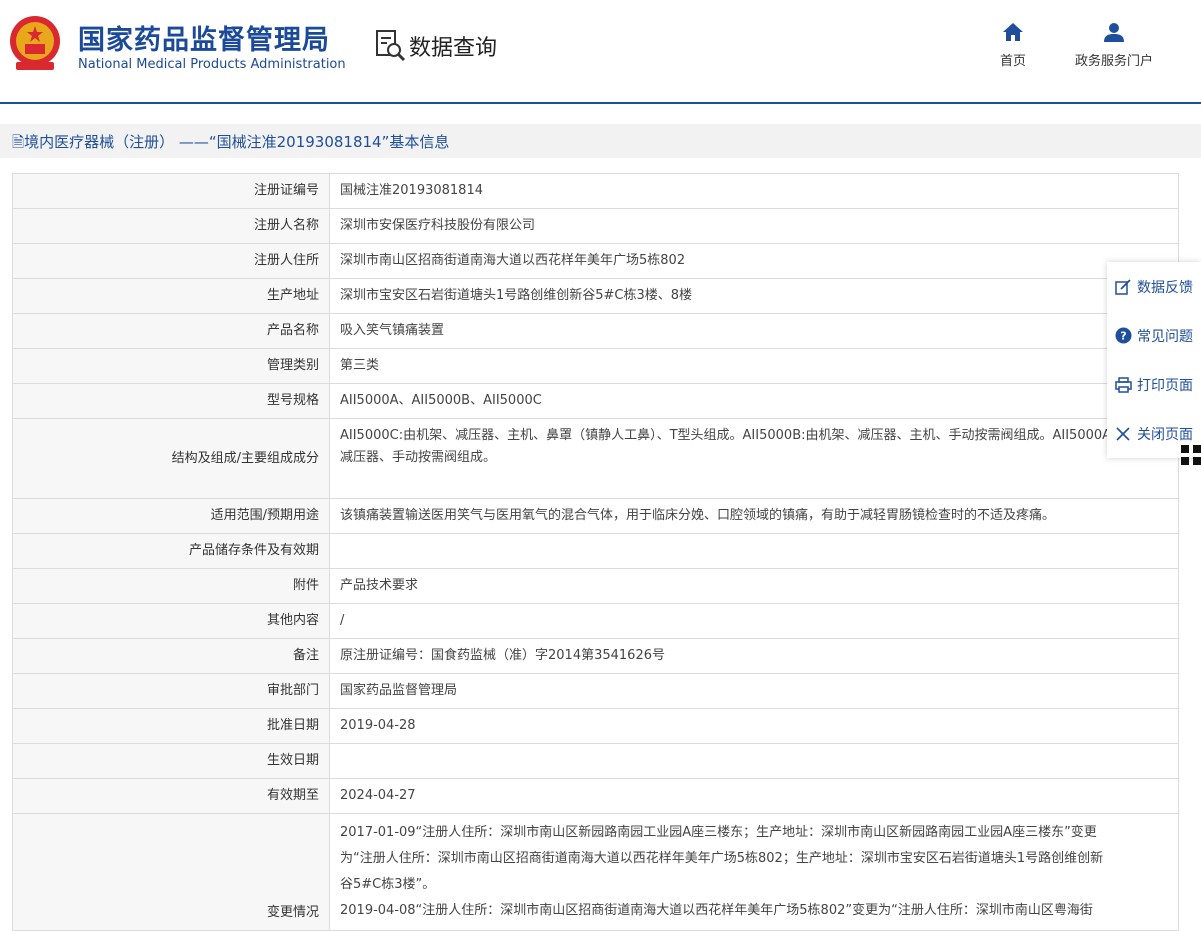 This screenshot has width=1201, height=931. Describe the element at coordinates (754, 656) in the screenshot. I see `field-value: 原注册证编号：国食药监械（准）字2014第3541626号` at that location.